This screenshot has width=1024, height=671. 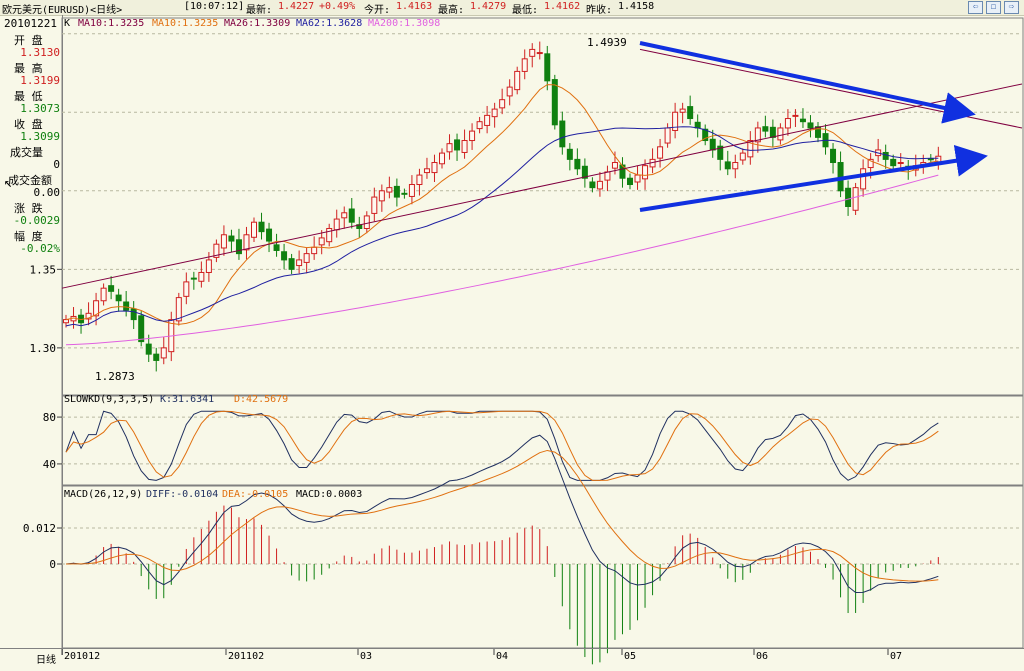 I want to click on x-tick-label: 04, so click(x=502, y=656).